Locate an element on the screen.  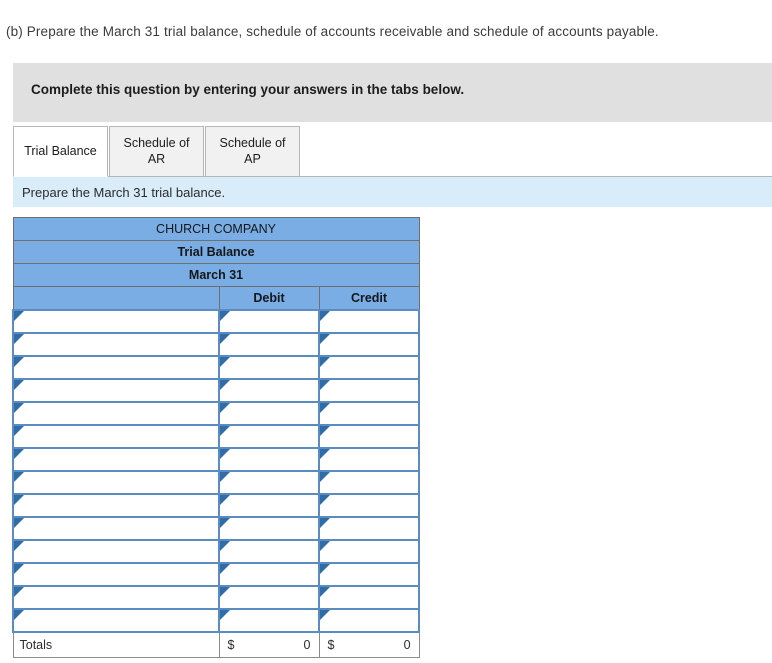
sub-instruction-bar: Prepare the March 31 trial balance. is located at coordinates (392, 192).